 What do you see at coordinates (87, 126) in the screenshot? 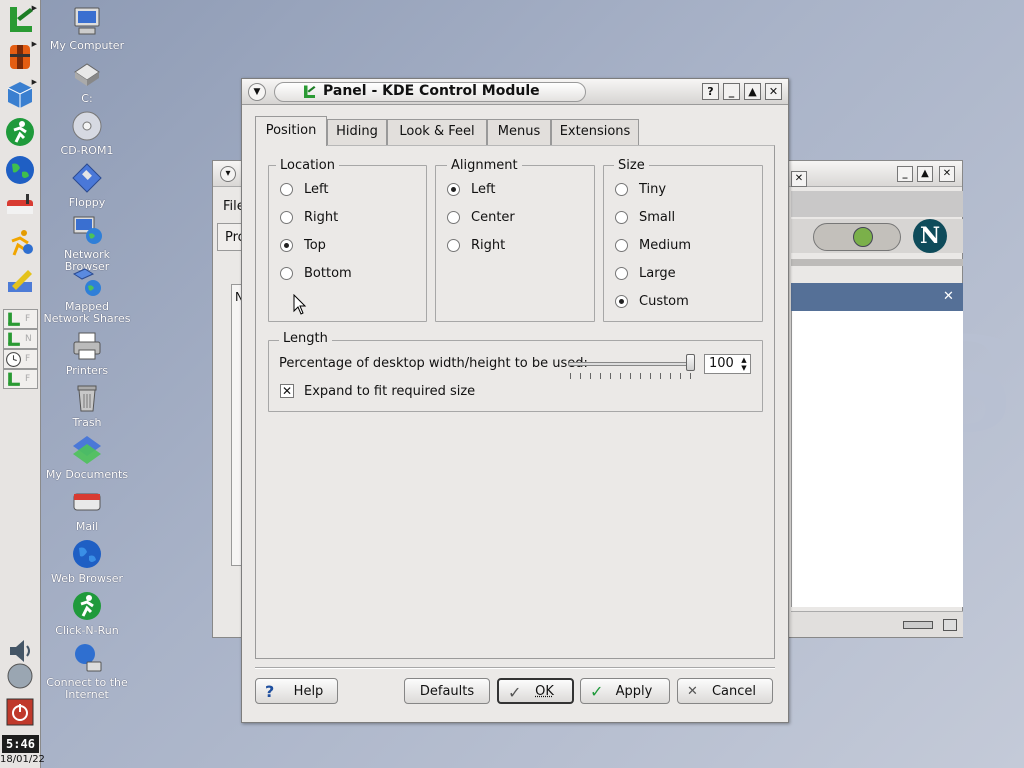
I see `cdrom-icon` at bounding box center [87, 126].